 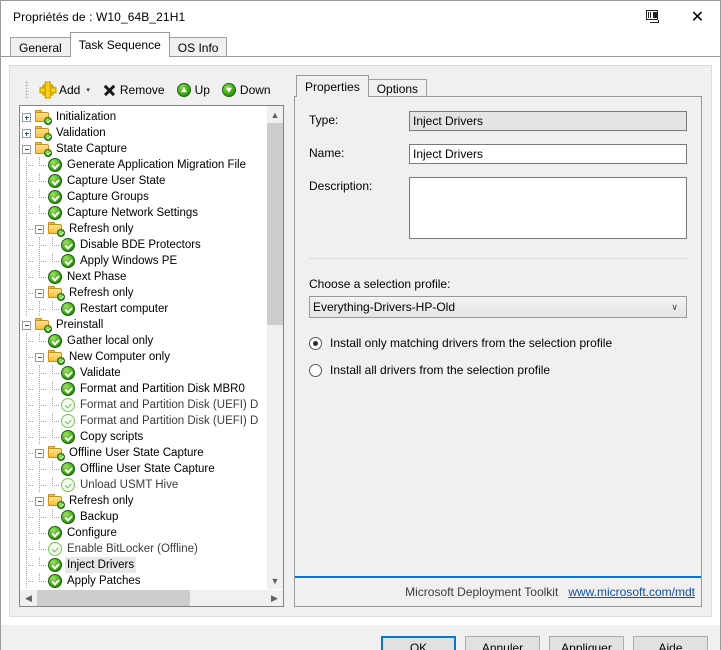 I want to click on tree-item-label: Copy scripts, so click(x=112, y=437).